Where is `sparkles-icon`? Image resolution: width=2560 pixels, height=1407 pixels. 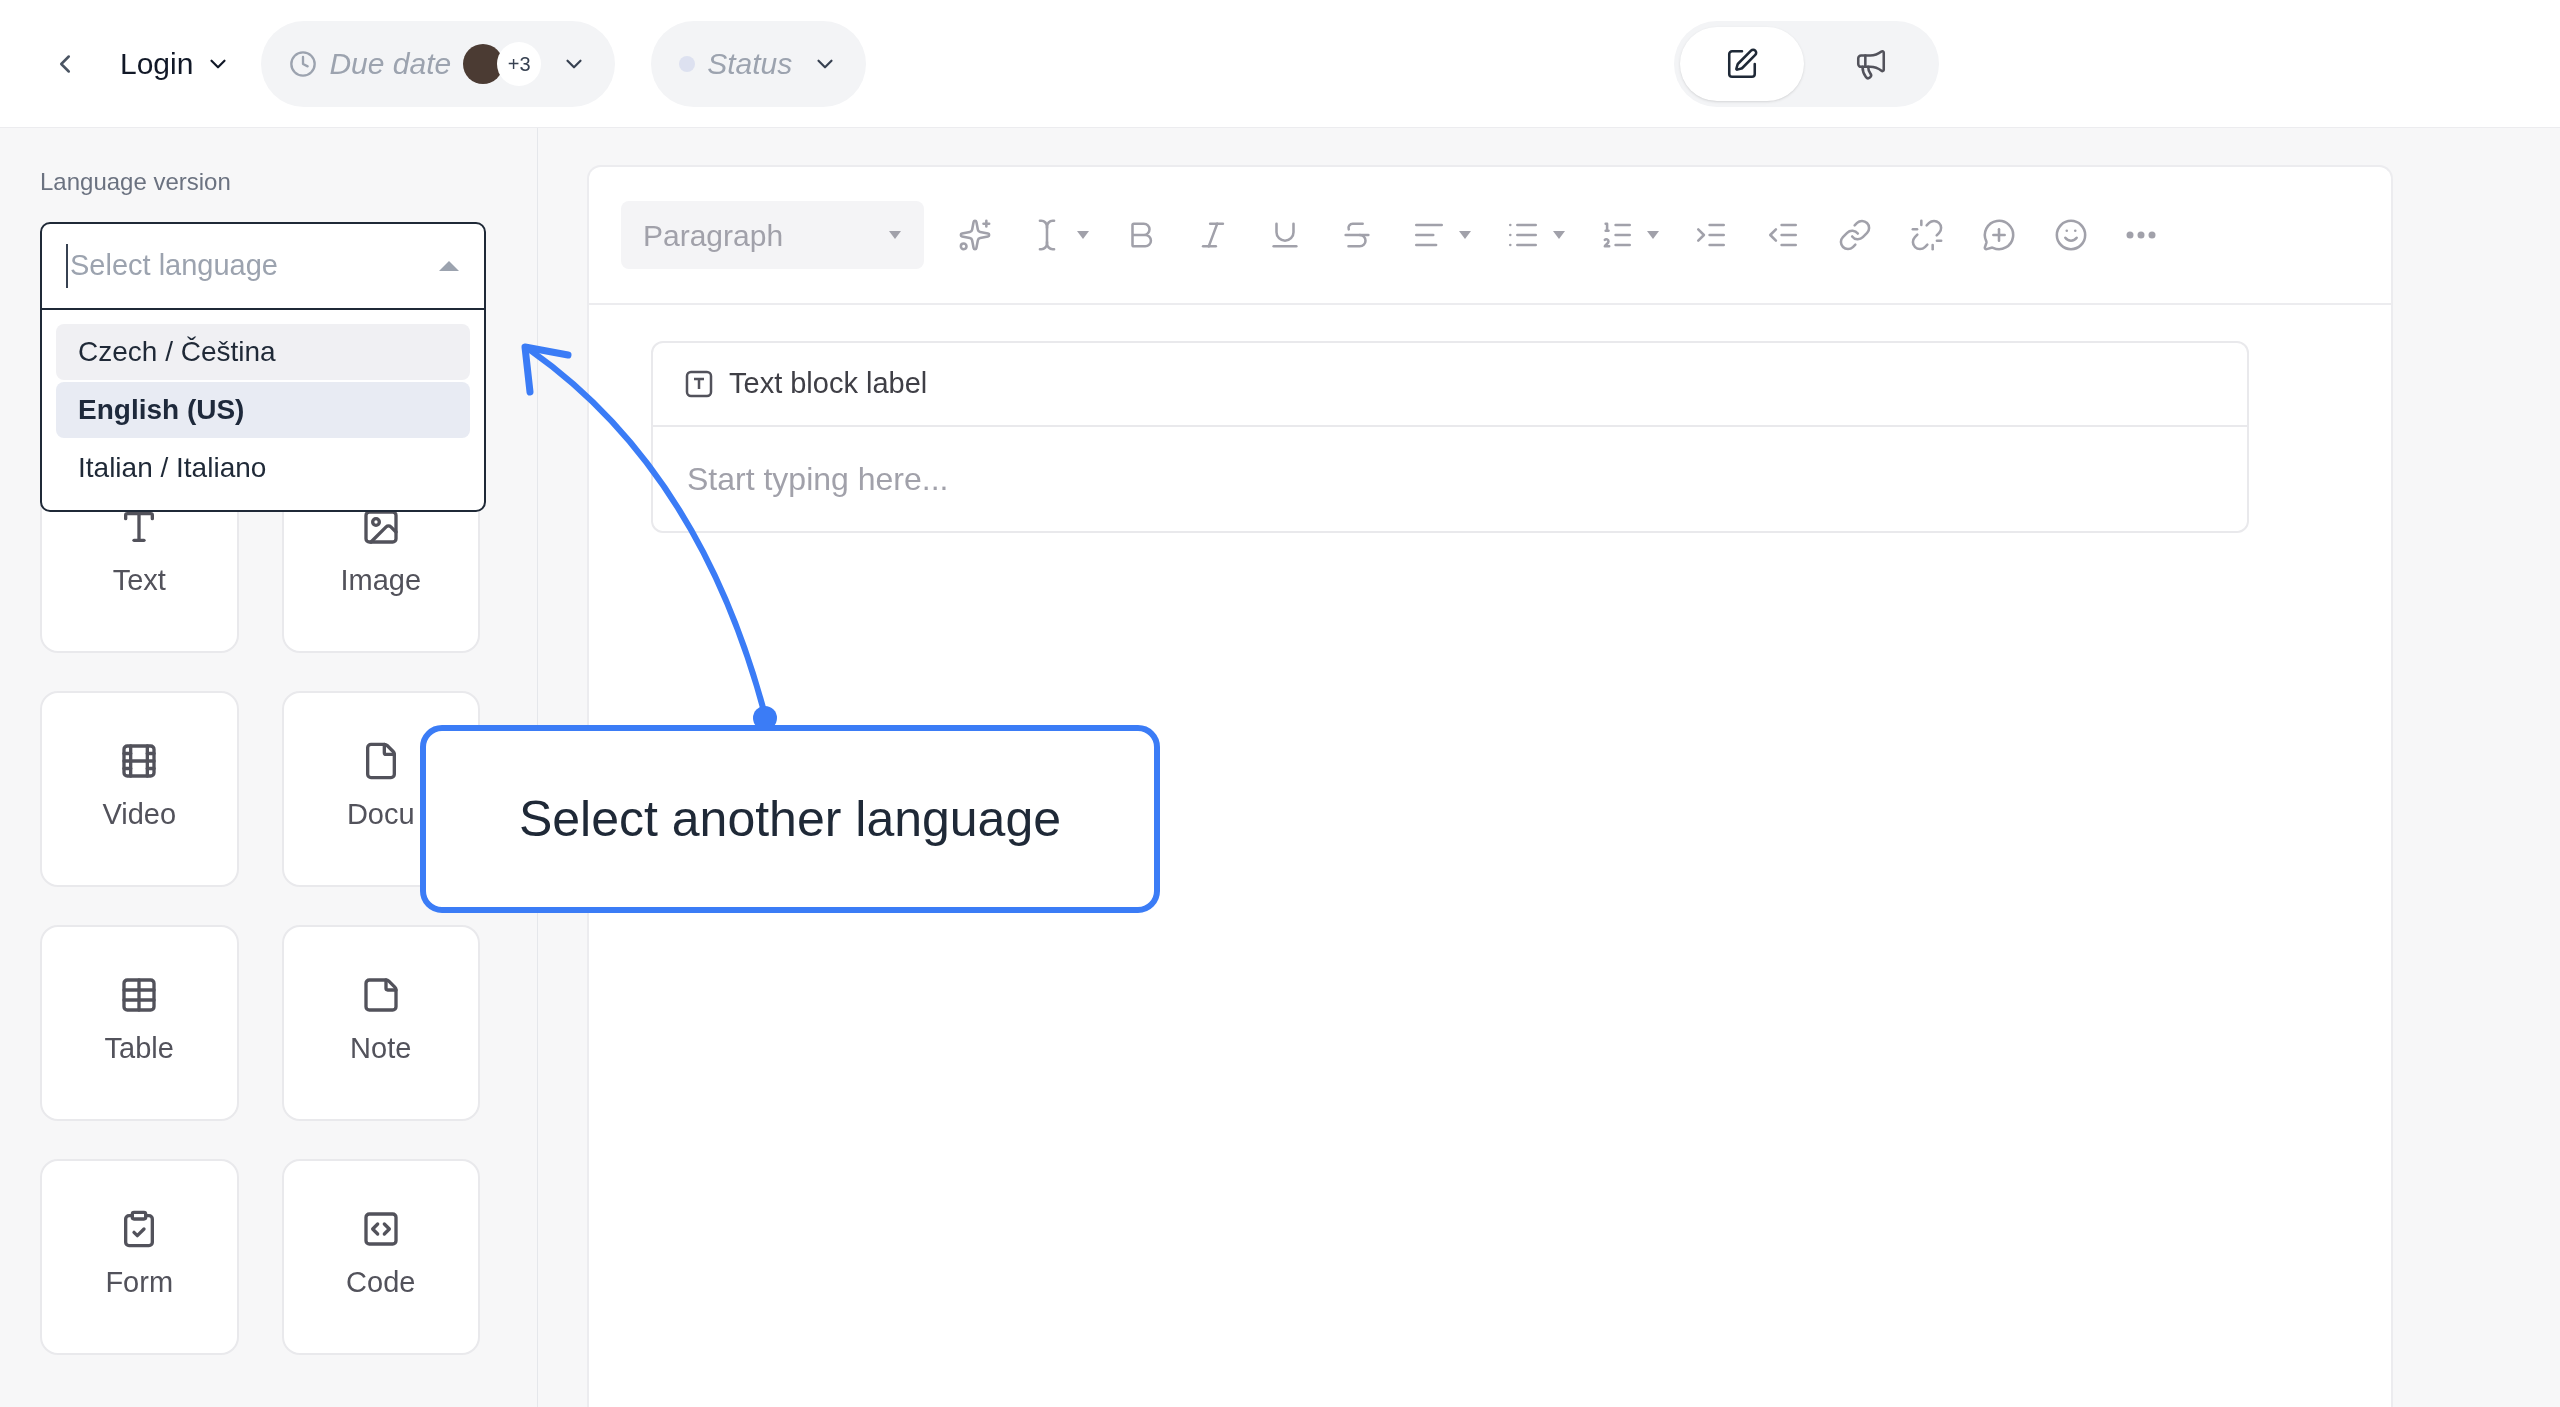 sparkles-icon is located at coordinates (975, 235).